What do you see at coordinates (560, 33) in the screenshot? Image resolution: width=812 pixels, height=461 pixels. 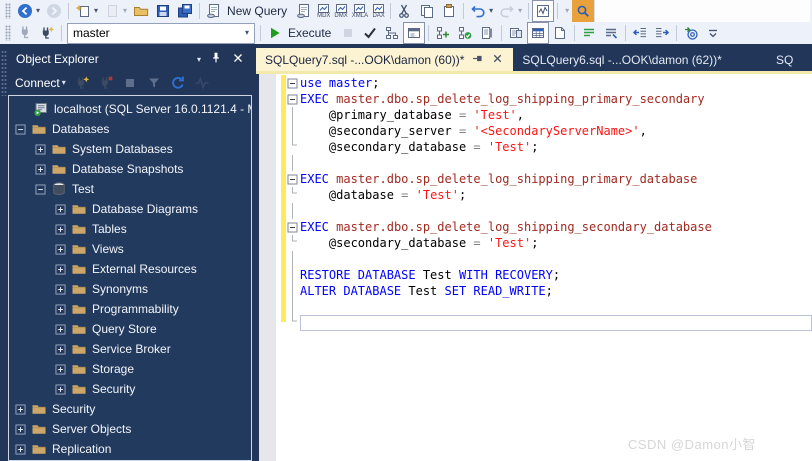 I see `results-to-file-button` at bounding box center [560, 33].